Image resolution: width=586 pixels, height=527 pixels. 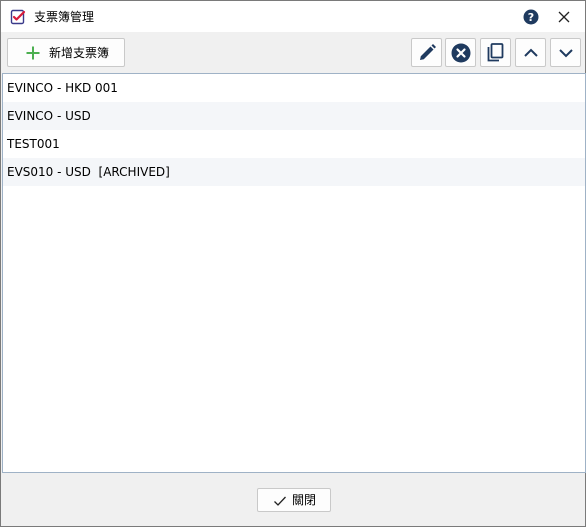 What do you see at coordinates (294, 116) in the screenshot?
I see `list-item: EVINCO - USD` at bounding box center [294, 116].